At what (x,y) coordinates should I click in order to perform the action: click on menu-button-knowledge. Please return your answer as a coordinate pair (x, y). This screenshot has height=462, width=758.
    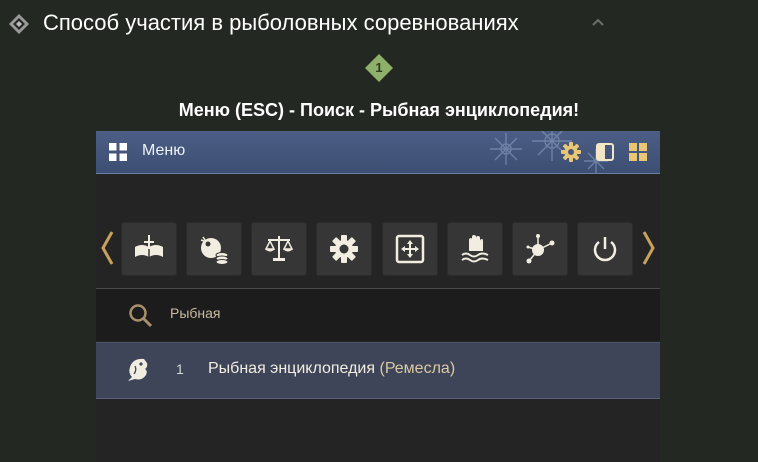
    Looking at the image, I should click on (149, 249).